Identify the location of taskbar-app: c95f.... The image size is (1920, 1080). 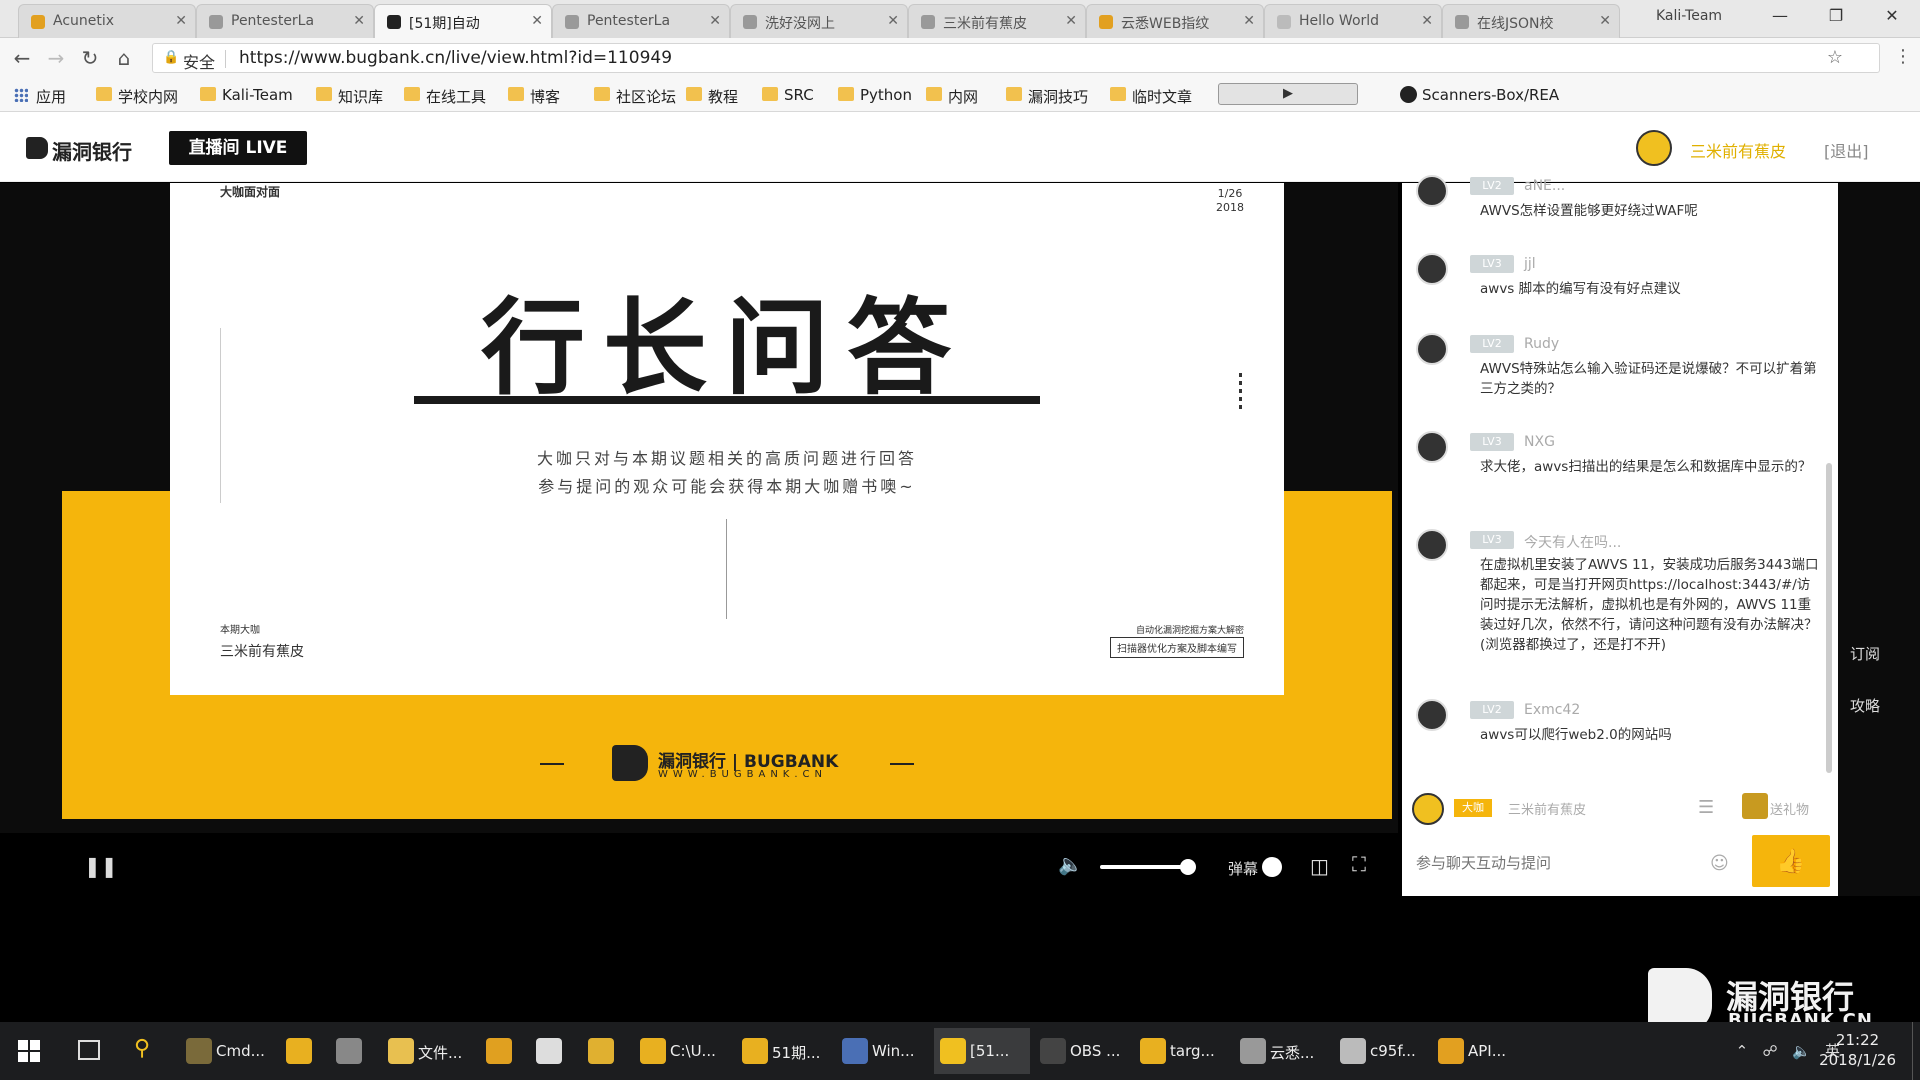
(1382, 1051).